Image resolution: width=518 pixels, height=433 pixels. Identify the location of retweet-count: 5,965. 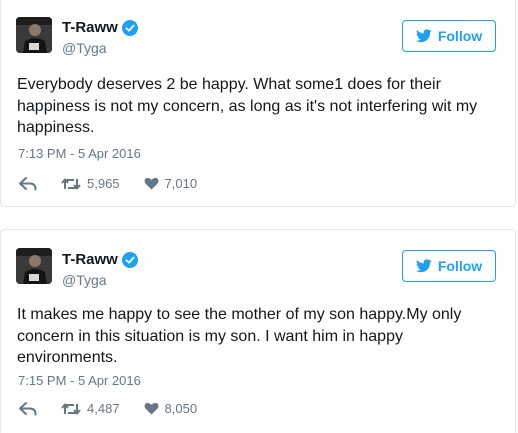
(103, 183).